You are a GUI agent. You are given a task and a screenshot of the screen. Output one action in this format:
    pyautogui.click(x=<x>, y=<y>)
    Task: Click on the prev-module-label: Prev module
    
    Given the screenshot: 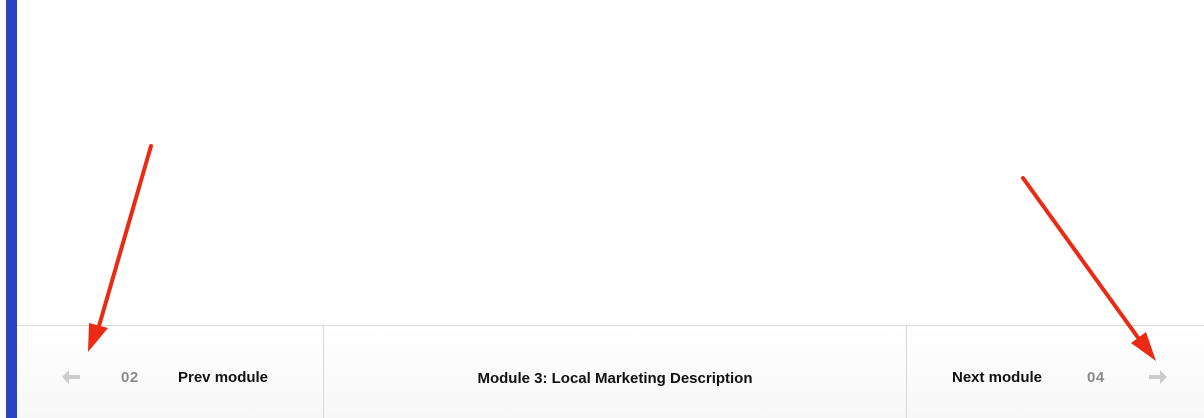 What is the action you would take?
    pyautogui.click(x=223, y=377)
    